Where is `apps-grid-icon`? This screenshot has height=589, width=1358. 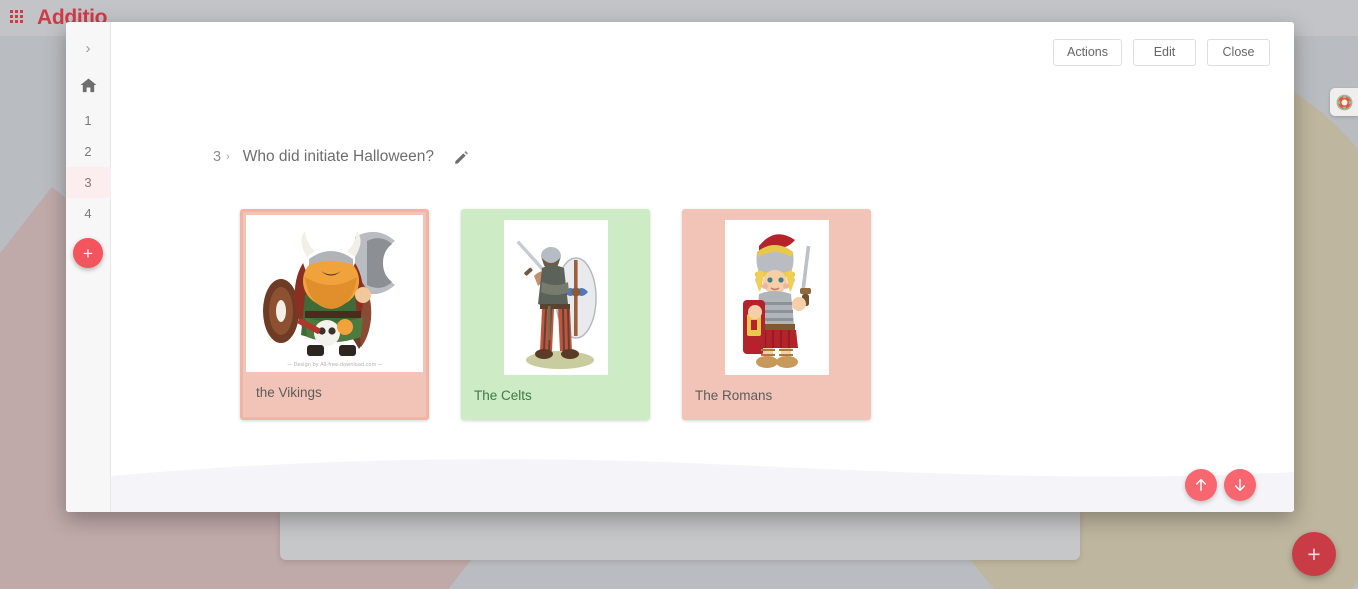
apps-grid-icon is located at coordinates (18, 18).